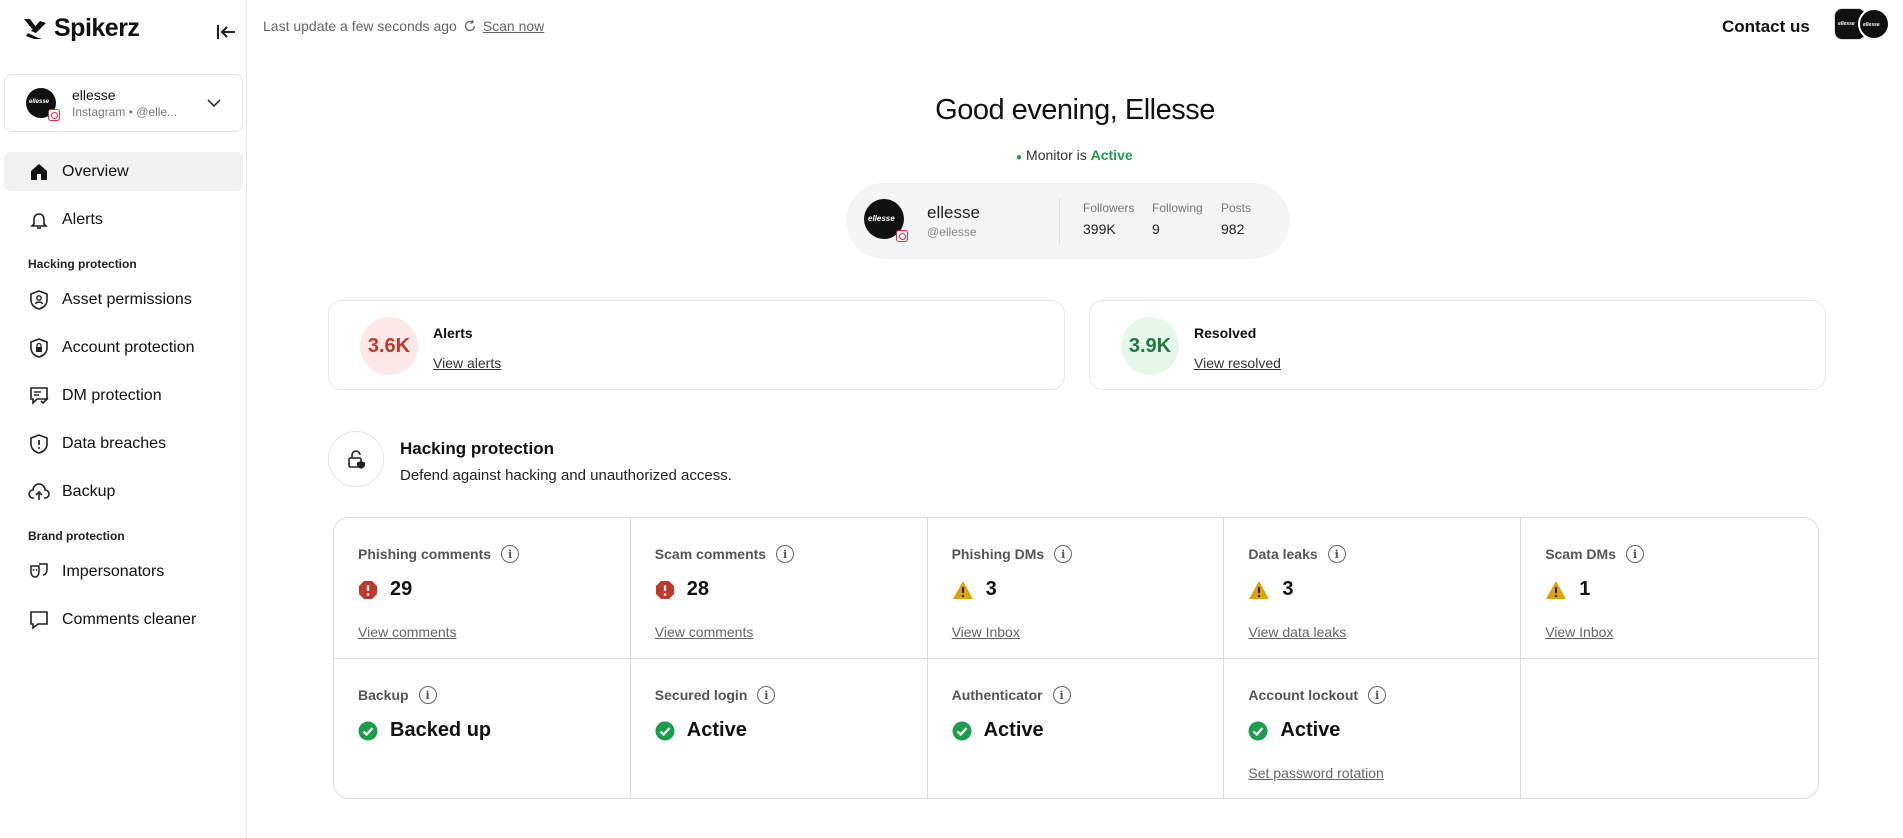 This screenshot has width=1903, height=838. I want to click on sidebar-item-dm-protection: DM protection, so click(123, 395).